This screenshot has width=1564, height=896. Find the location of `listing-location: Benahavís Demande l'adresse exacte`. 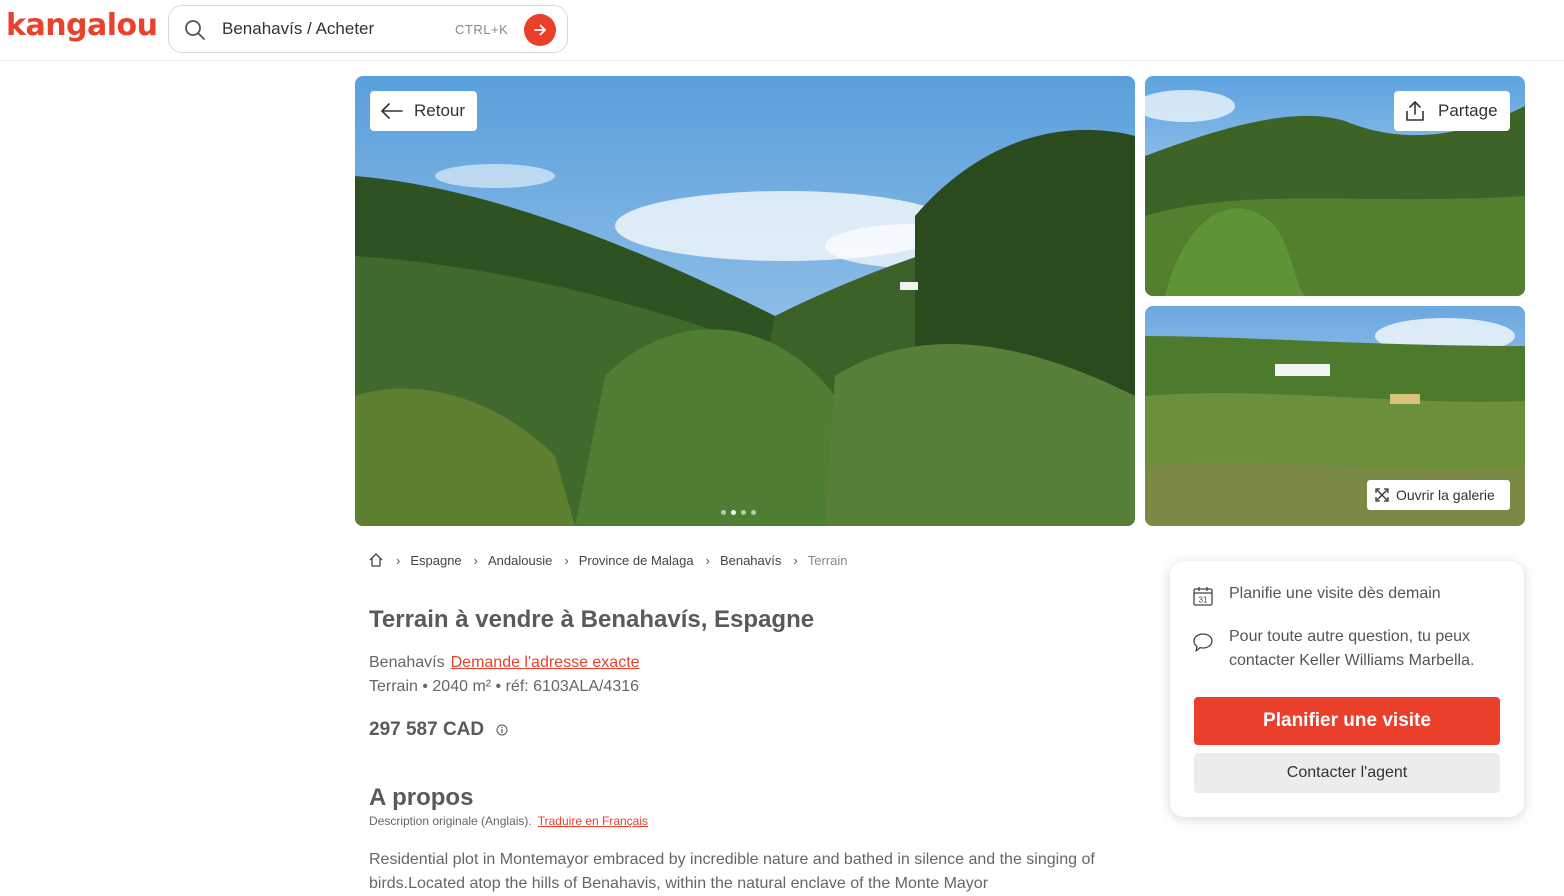

listing-location: Benahavís Demande l'adresse exacte is located at coordinates (504, 663).